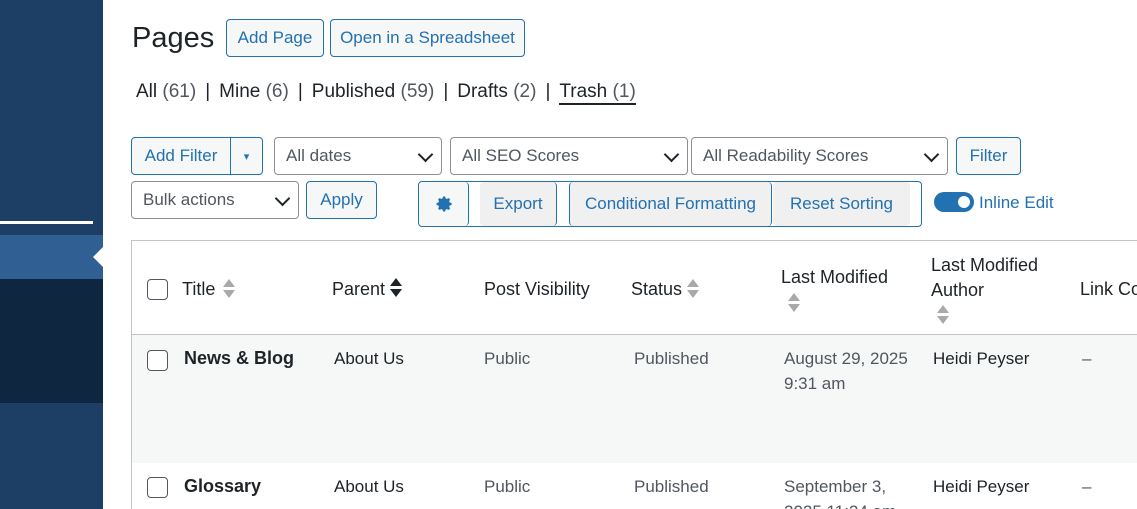 The width and height of the screenshot is (1137, 509). Describe the element at coordinates (1108, 289) in the screenshot. I see `column-link-count: Link Co` at that location.